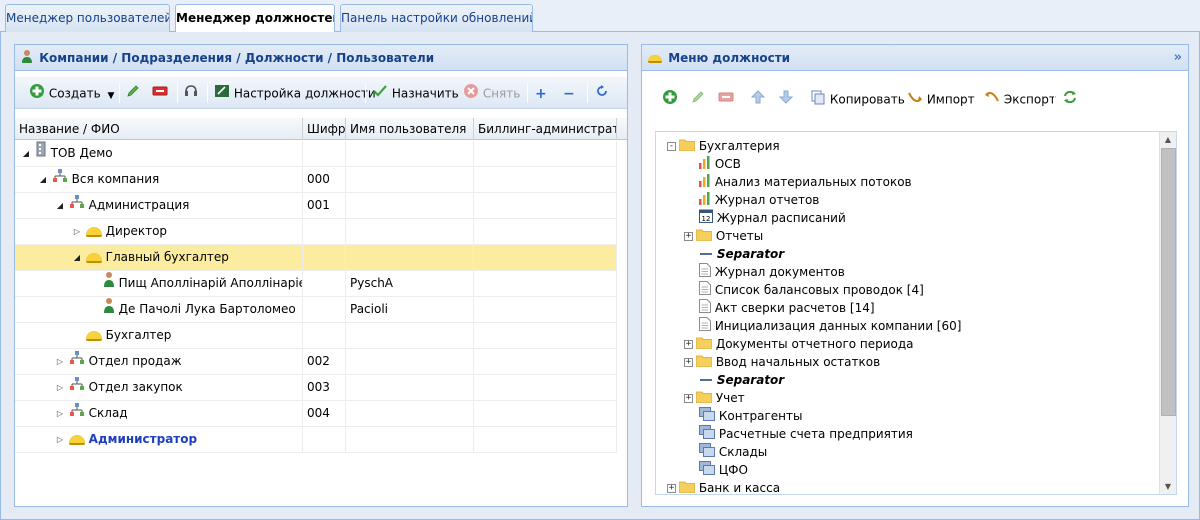  I want to click on edit-button, so click(133, 93).